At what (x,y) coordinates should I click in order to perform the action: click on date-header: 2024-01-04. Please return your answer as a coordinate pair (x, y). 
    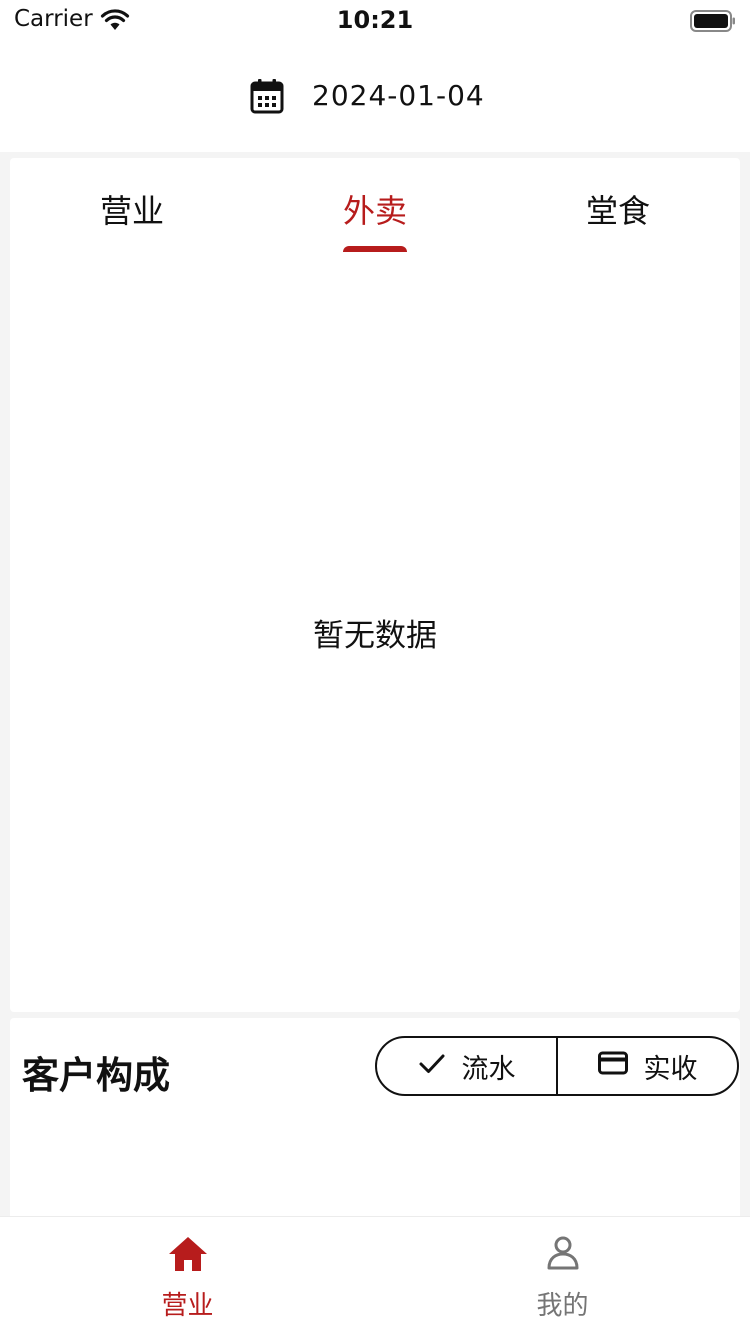
    Looking at the image, I should click on (375, 98).